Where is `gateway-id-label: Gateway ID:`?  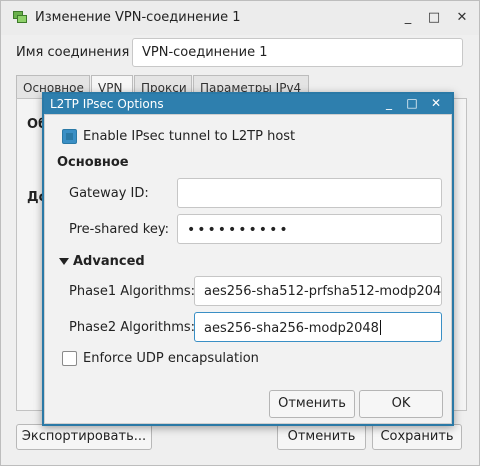 gateway-id-label: Gateway ID: is located at coordinates (109, 193).